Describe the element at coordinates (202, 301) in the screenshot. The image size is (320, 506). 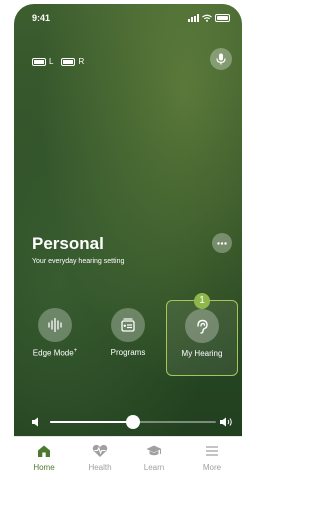
I see `notification-badge: 1` at that location.